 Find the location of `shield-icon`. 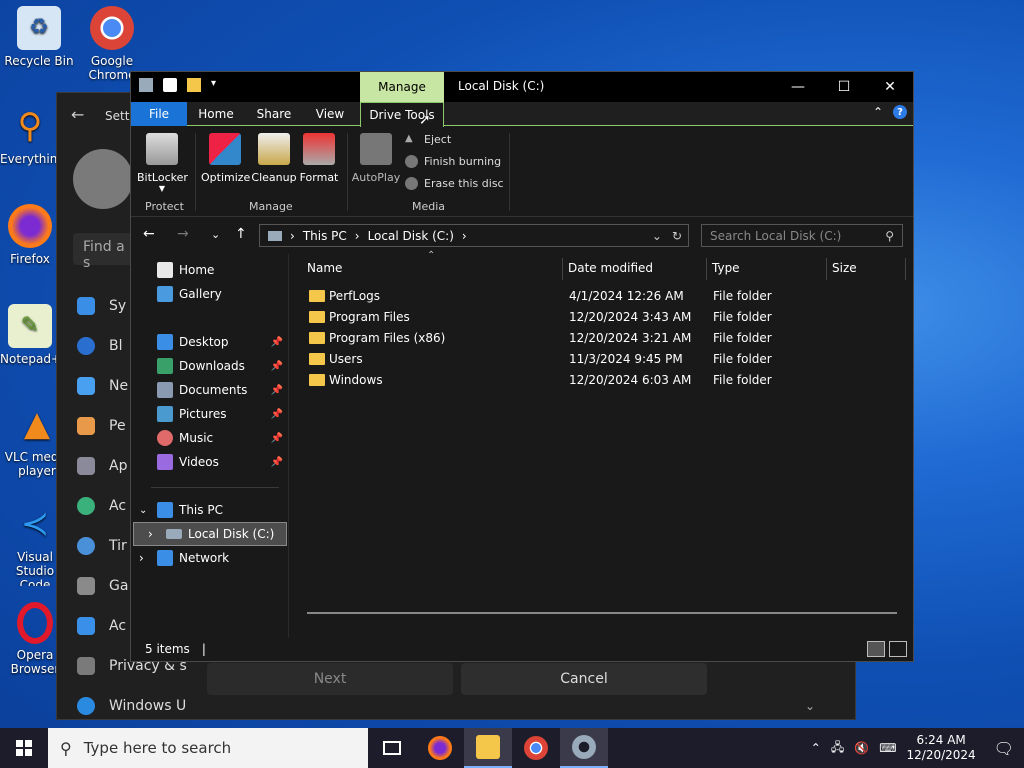

shield-icon is located at coordinates (86, 666).